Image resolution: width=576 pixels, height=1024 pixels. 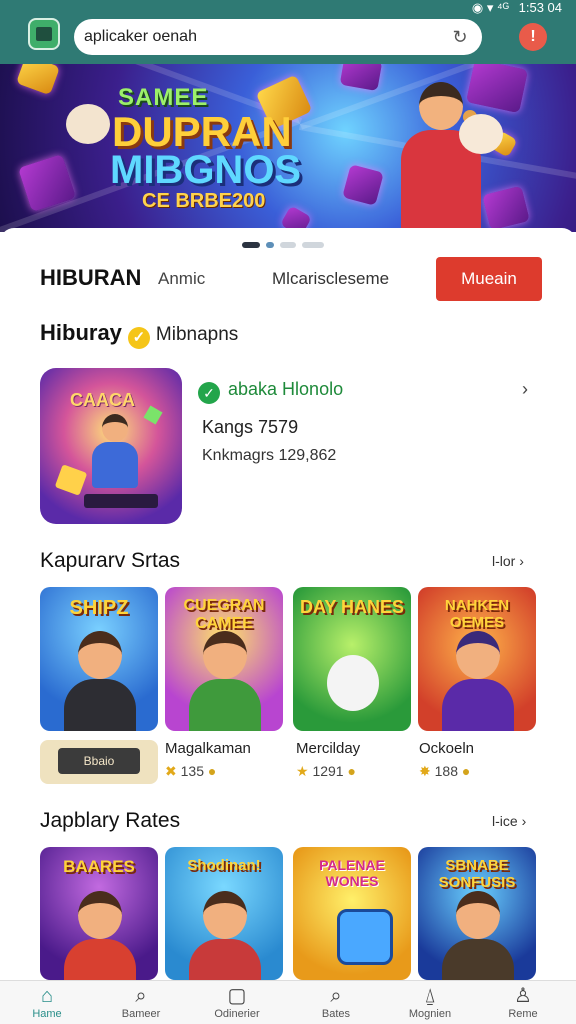 I want to click on section-title: Hiburay, so click(x=81, y=332).